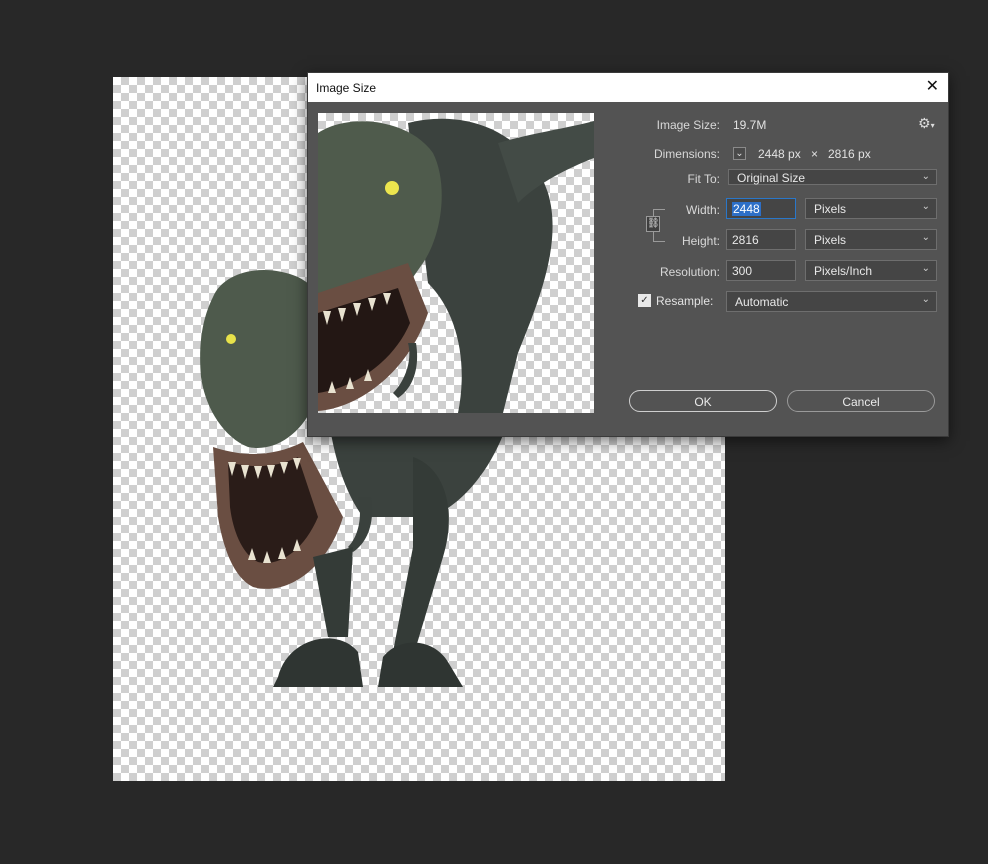  I want to click on height-label: Height:, so click(700, 241).